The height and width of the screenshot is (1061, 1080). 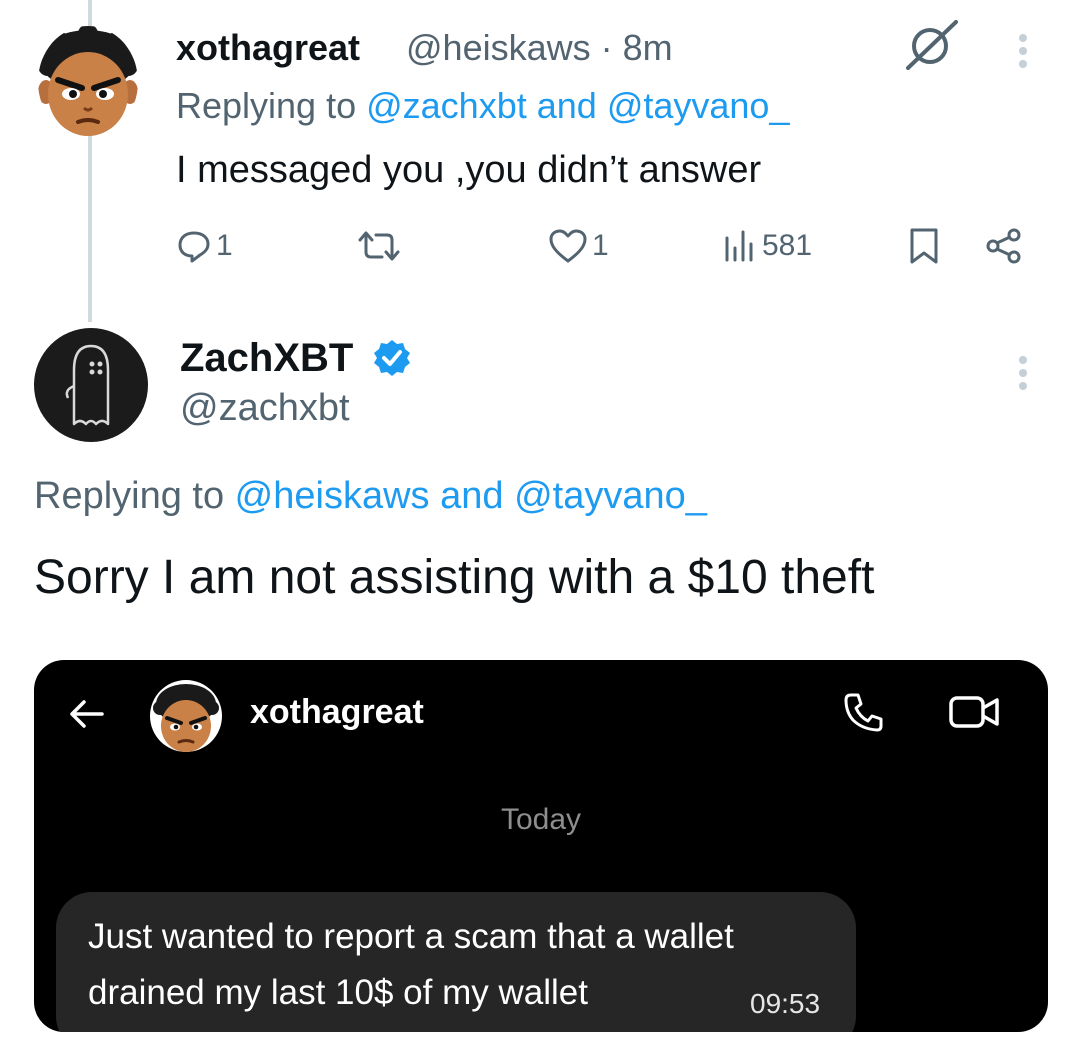 I want to click on like-icon, so click(x=568, y=246).